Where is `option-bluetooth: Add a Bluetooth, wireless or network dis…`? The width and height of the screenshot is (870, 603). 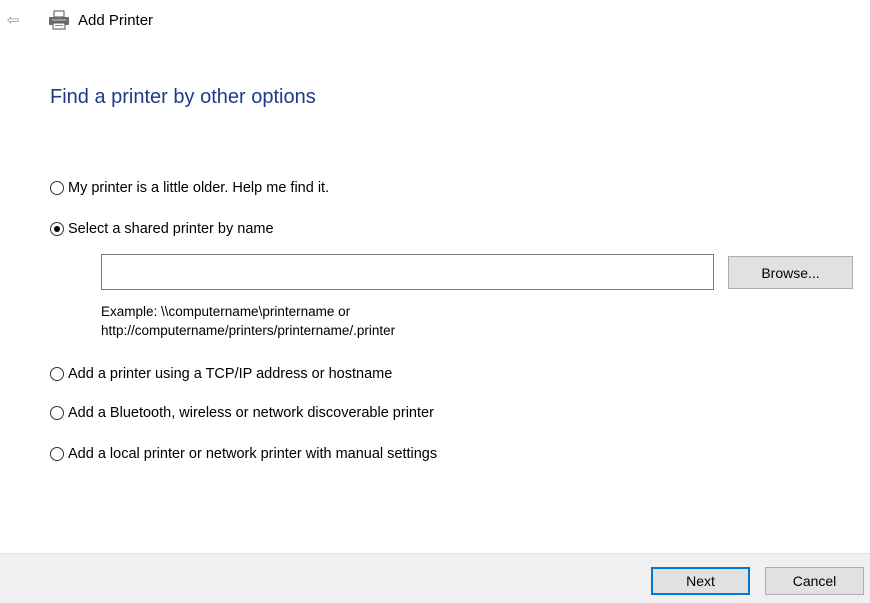
option-bluetooth: Add a Bluetooth, wireless or network dis… is located at coordinates (242, 413).